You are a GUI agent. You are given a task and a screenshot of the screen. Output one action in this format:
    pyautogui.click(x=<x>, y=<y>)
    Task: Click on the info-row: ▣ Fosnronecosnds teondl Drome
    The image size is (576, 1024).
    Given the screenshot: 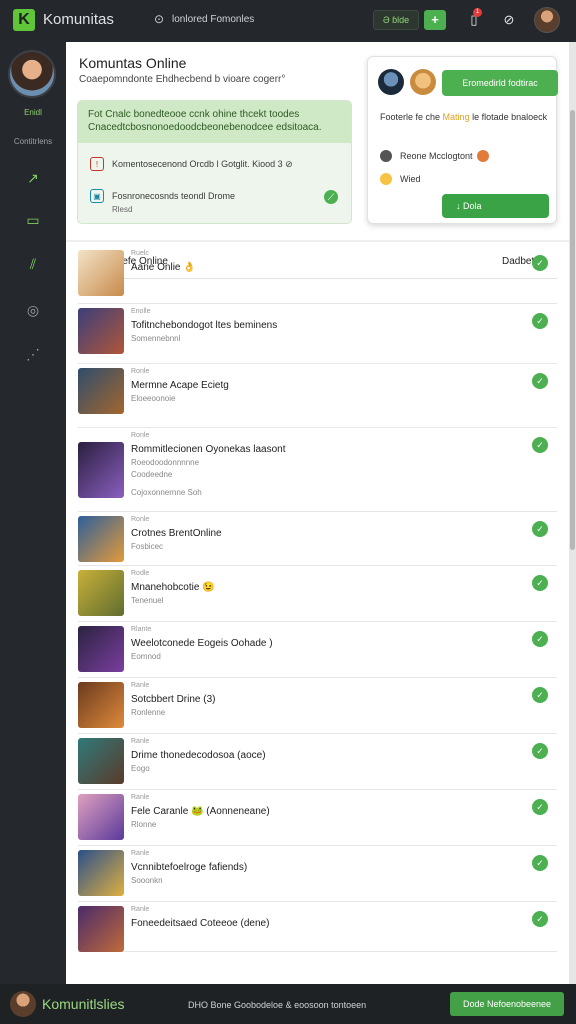 What is the action you would take?
    pyautogui.click(x=162, y=196)
    